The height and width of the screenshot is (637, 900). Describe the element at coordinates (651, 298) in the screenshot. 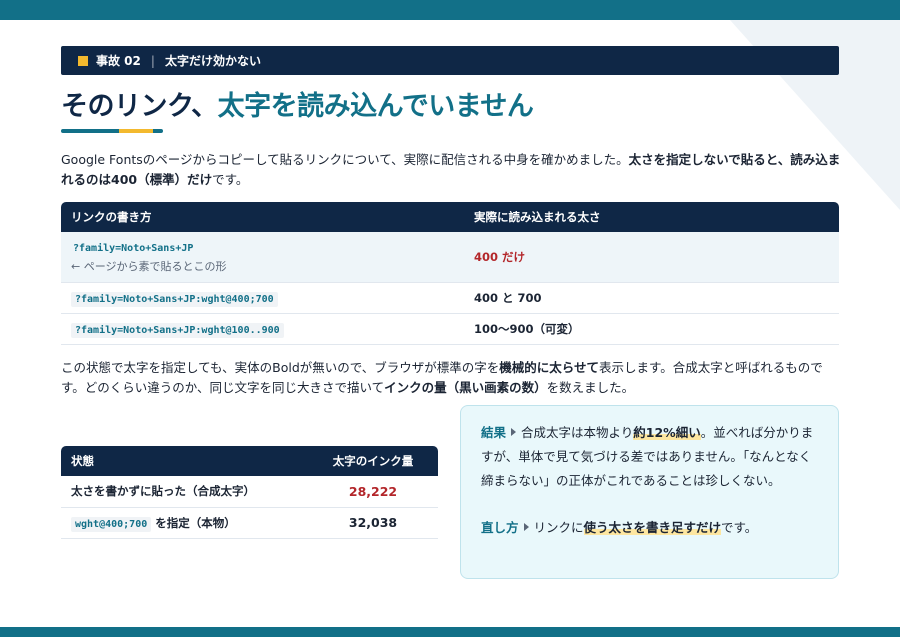

I see `weight-cell: 400 と 700` at that location.